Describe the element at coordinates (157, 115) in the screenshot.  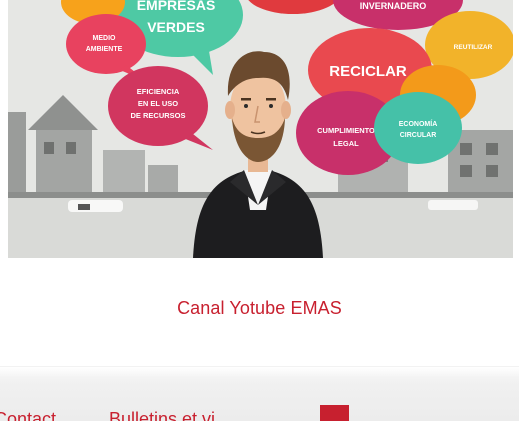
I see `bubble-text: DE RECURSOS` at that location.